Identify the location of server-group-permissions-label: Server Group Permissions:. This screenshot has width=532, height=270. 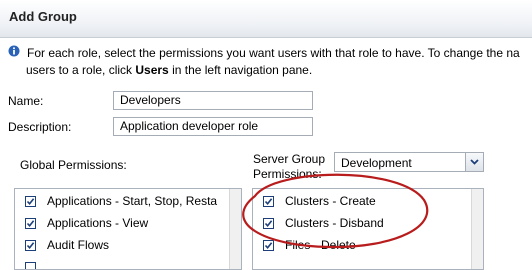
(289, 167).